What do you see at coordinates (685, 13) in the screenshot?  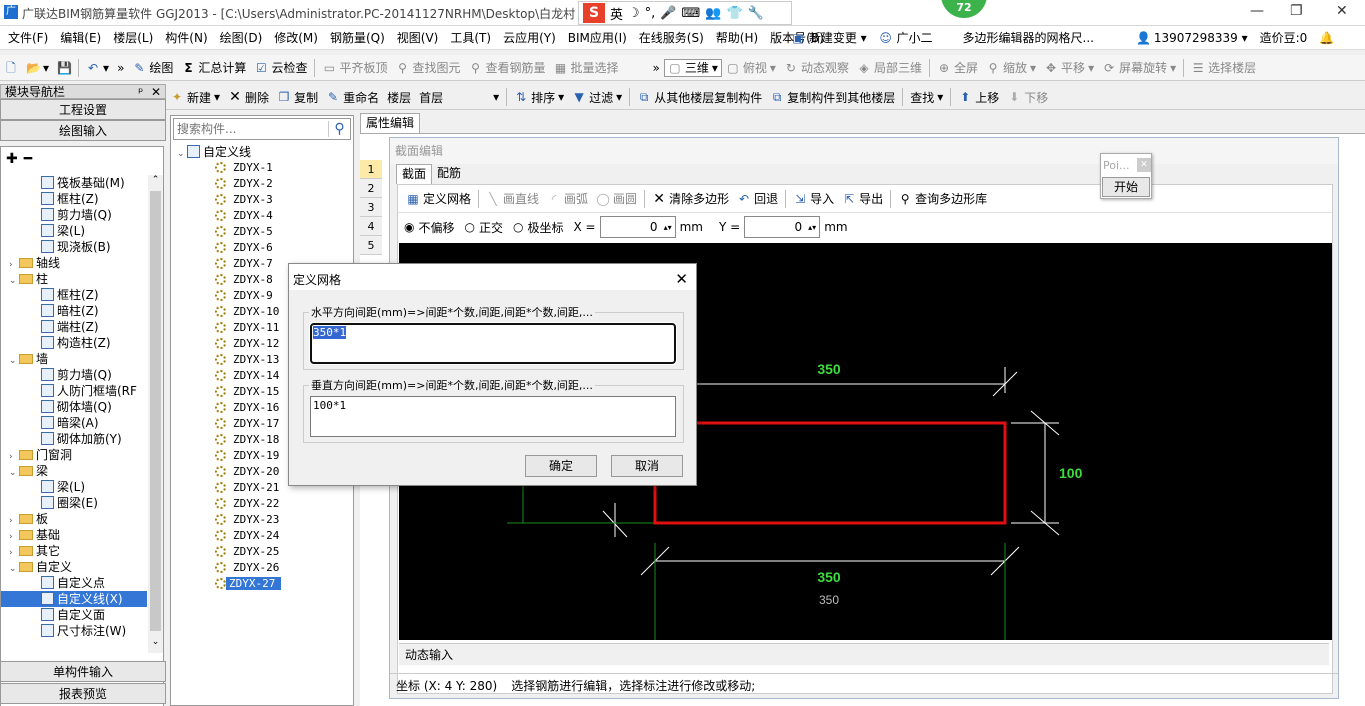 I see `ime-toolbar: S 英 ☽ °, 🎤 ⌨ 👥 👕 🔧` at bounding box center [685, 13].